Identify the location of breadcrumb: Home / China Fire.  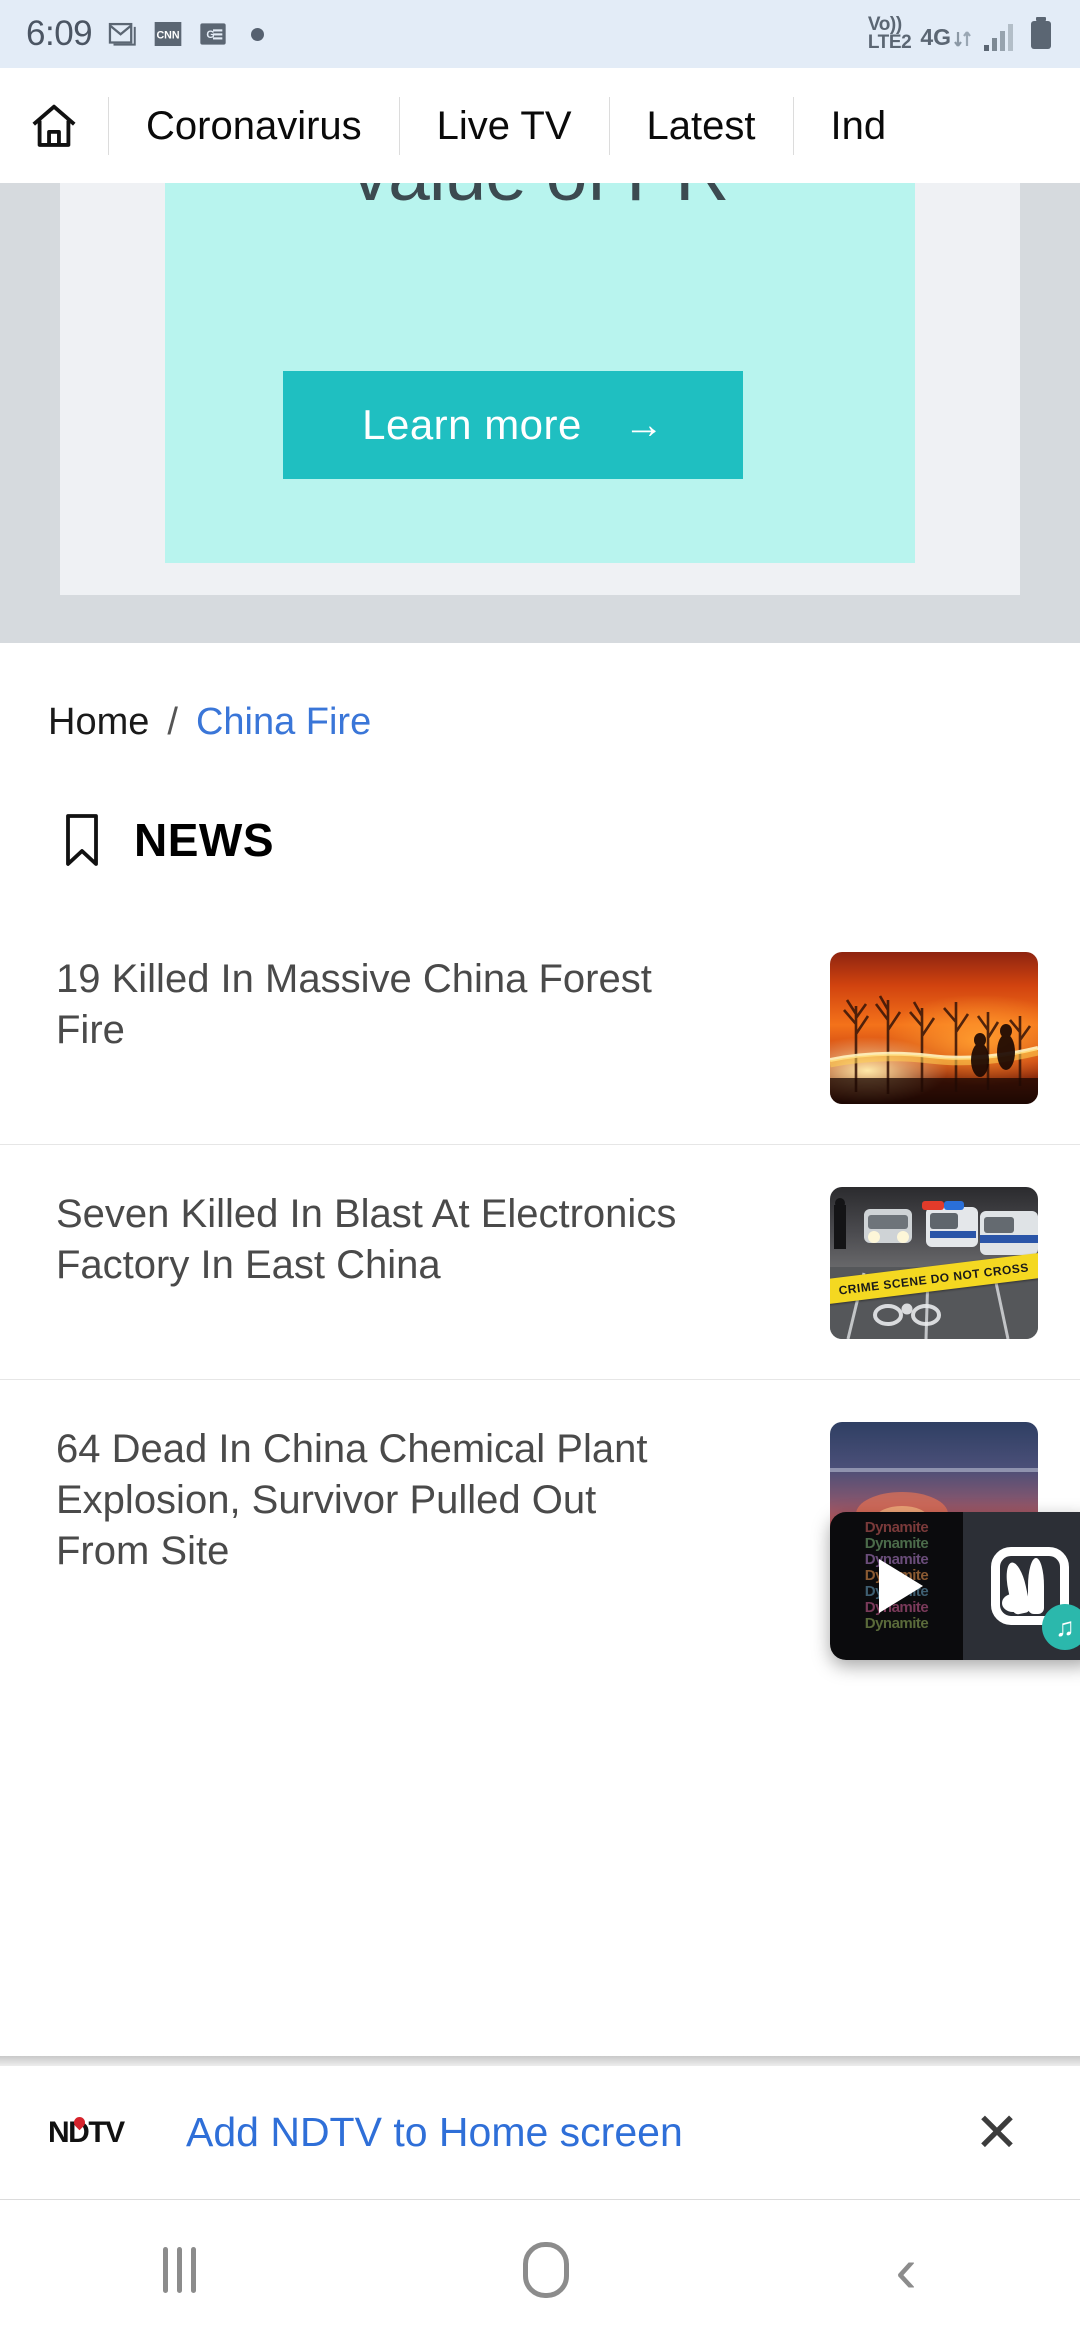
(540, 693).